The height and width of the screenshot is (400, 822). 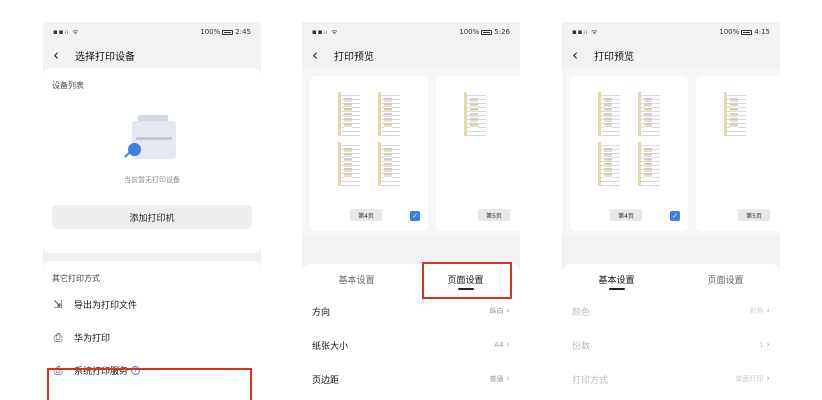 What do you see at coordinates (581, 346) in the screenshot?
I see `row-label: 份数` at bounding box center [581, 346].